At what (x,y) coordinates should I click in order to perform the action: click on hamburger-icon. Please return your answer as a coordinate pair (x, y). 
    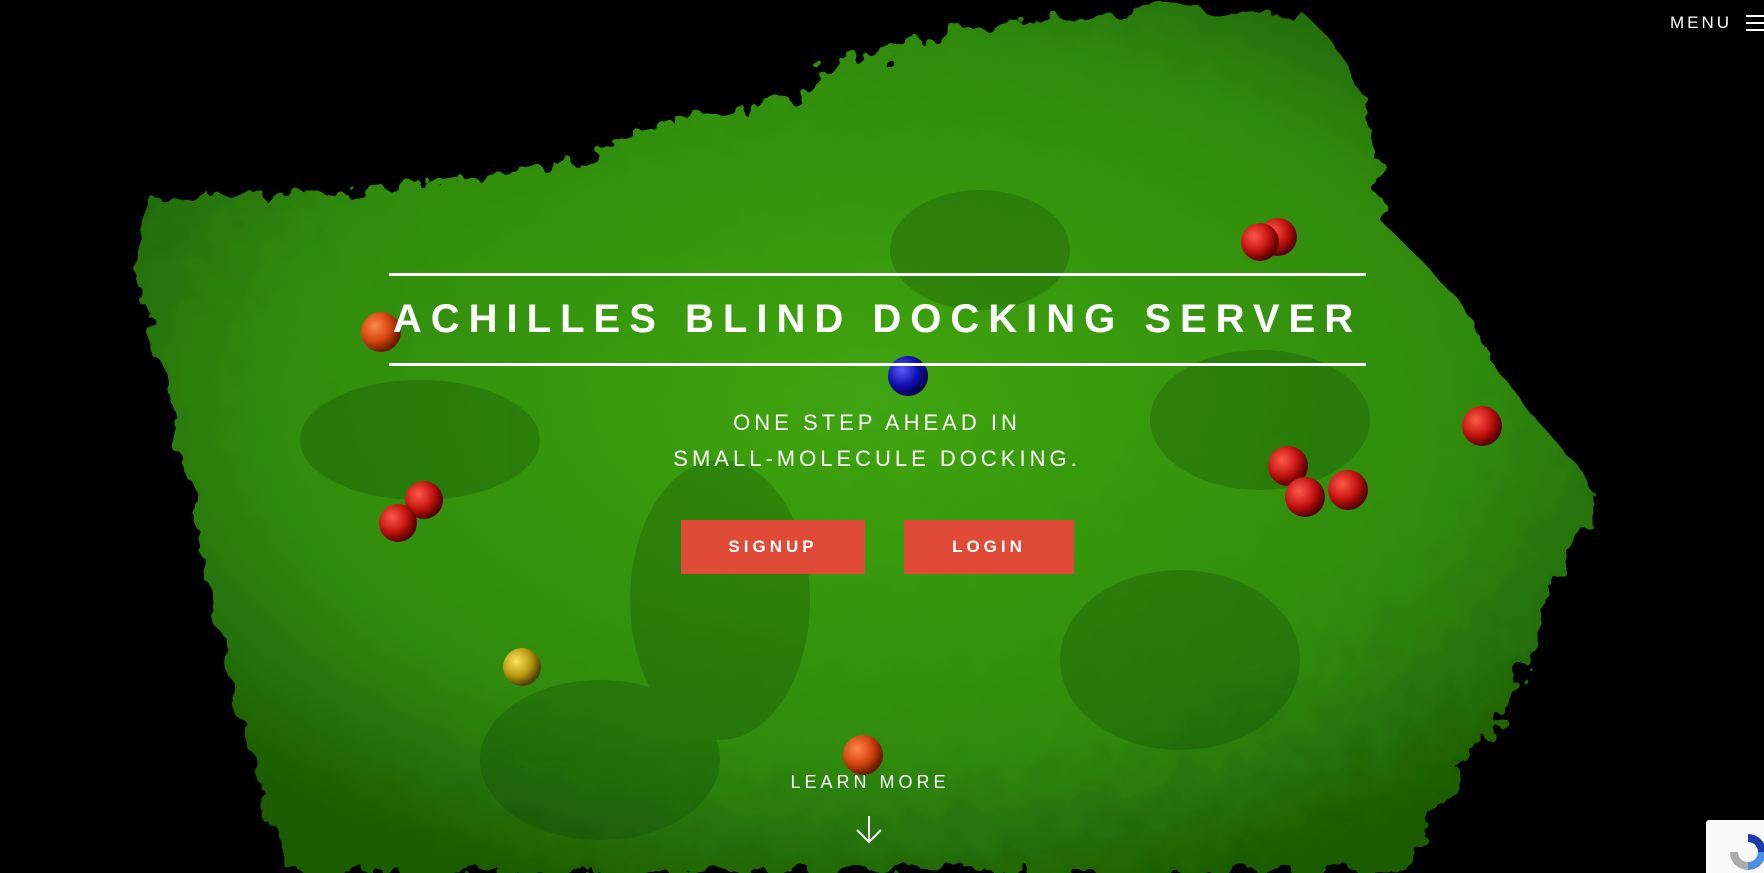
    Looking at the image, I should click on (1755, 23).